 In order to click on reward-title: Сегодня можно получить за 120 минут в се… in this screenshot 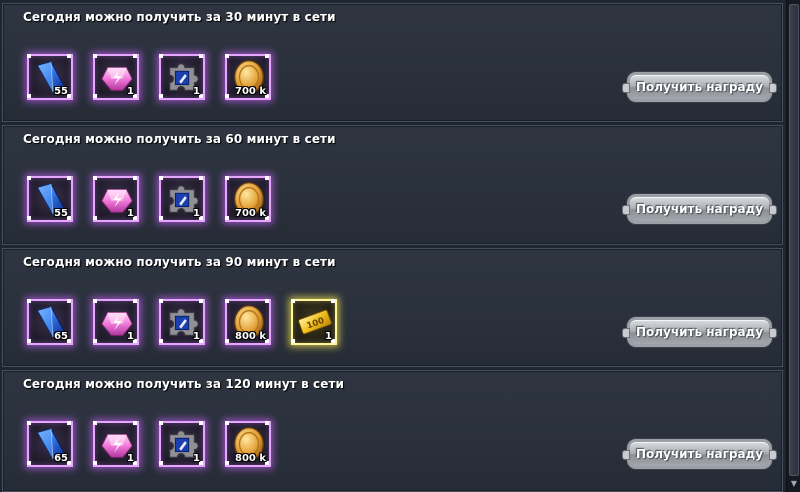, I will do `click(184, 384)`.